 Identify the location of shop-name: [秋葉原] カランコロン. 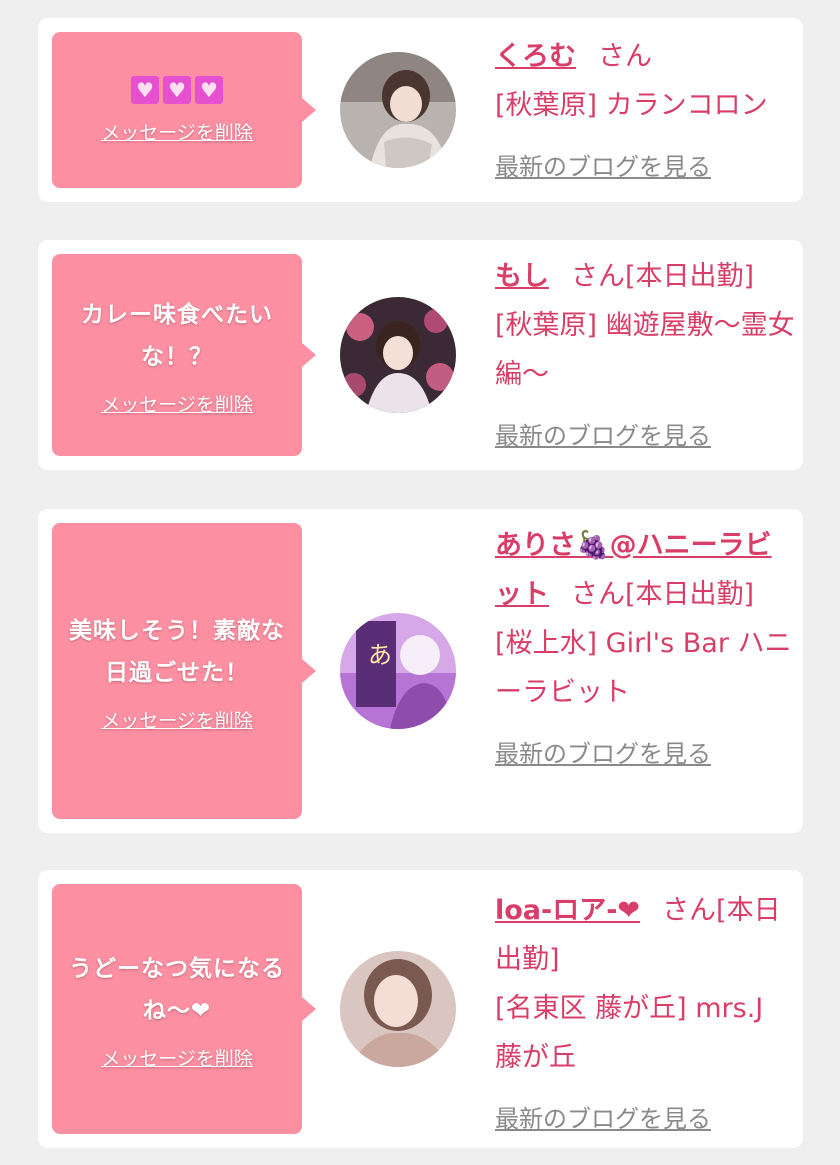
(631, 105).